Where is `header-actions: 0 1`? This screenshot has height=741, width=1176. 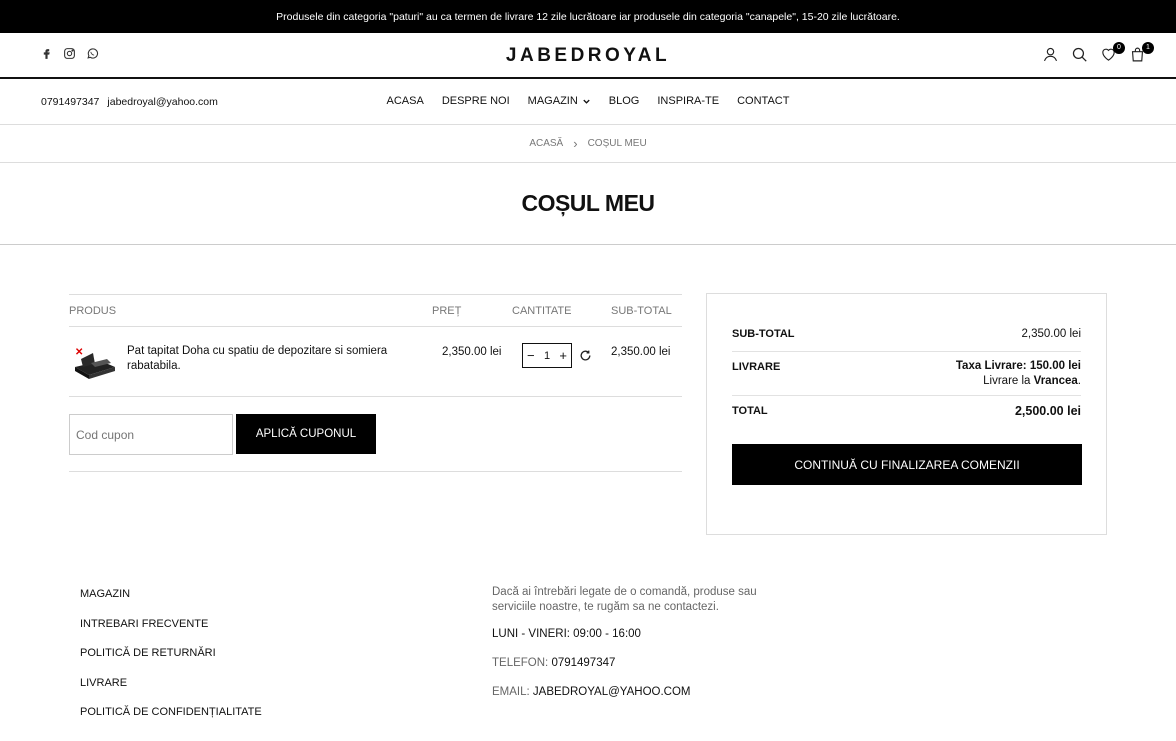
header-actions: 0 1 is located at coordinates (1098, 52).